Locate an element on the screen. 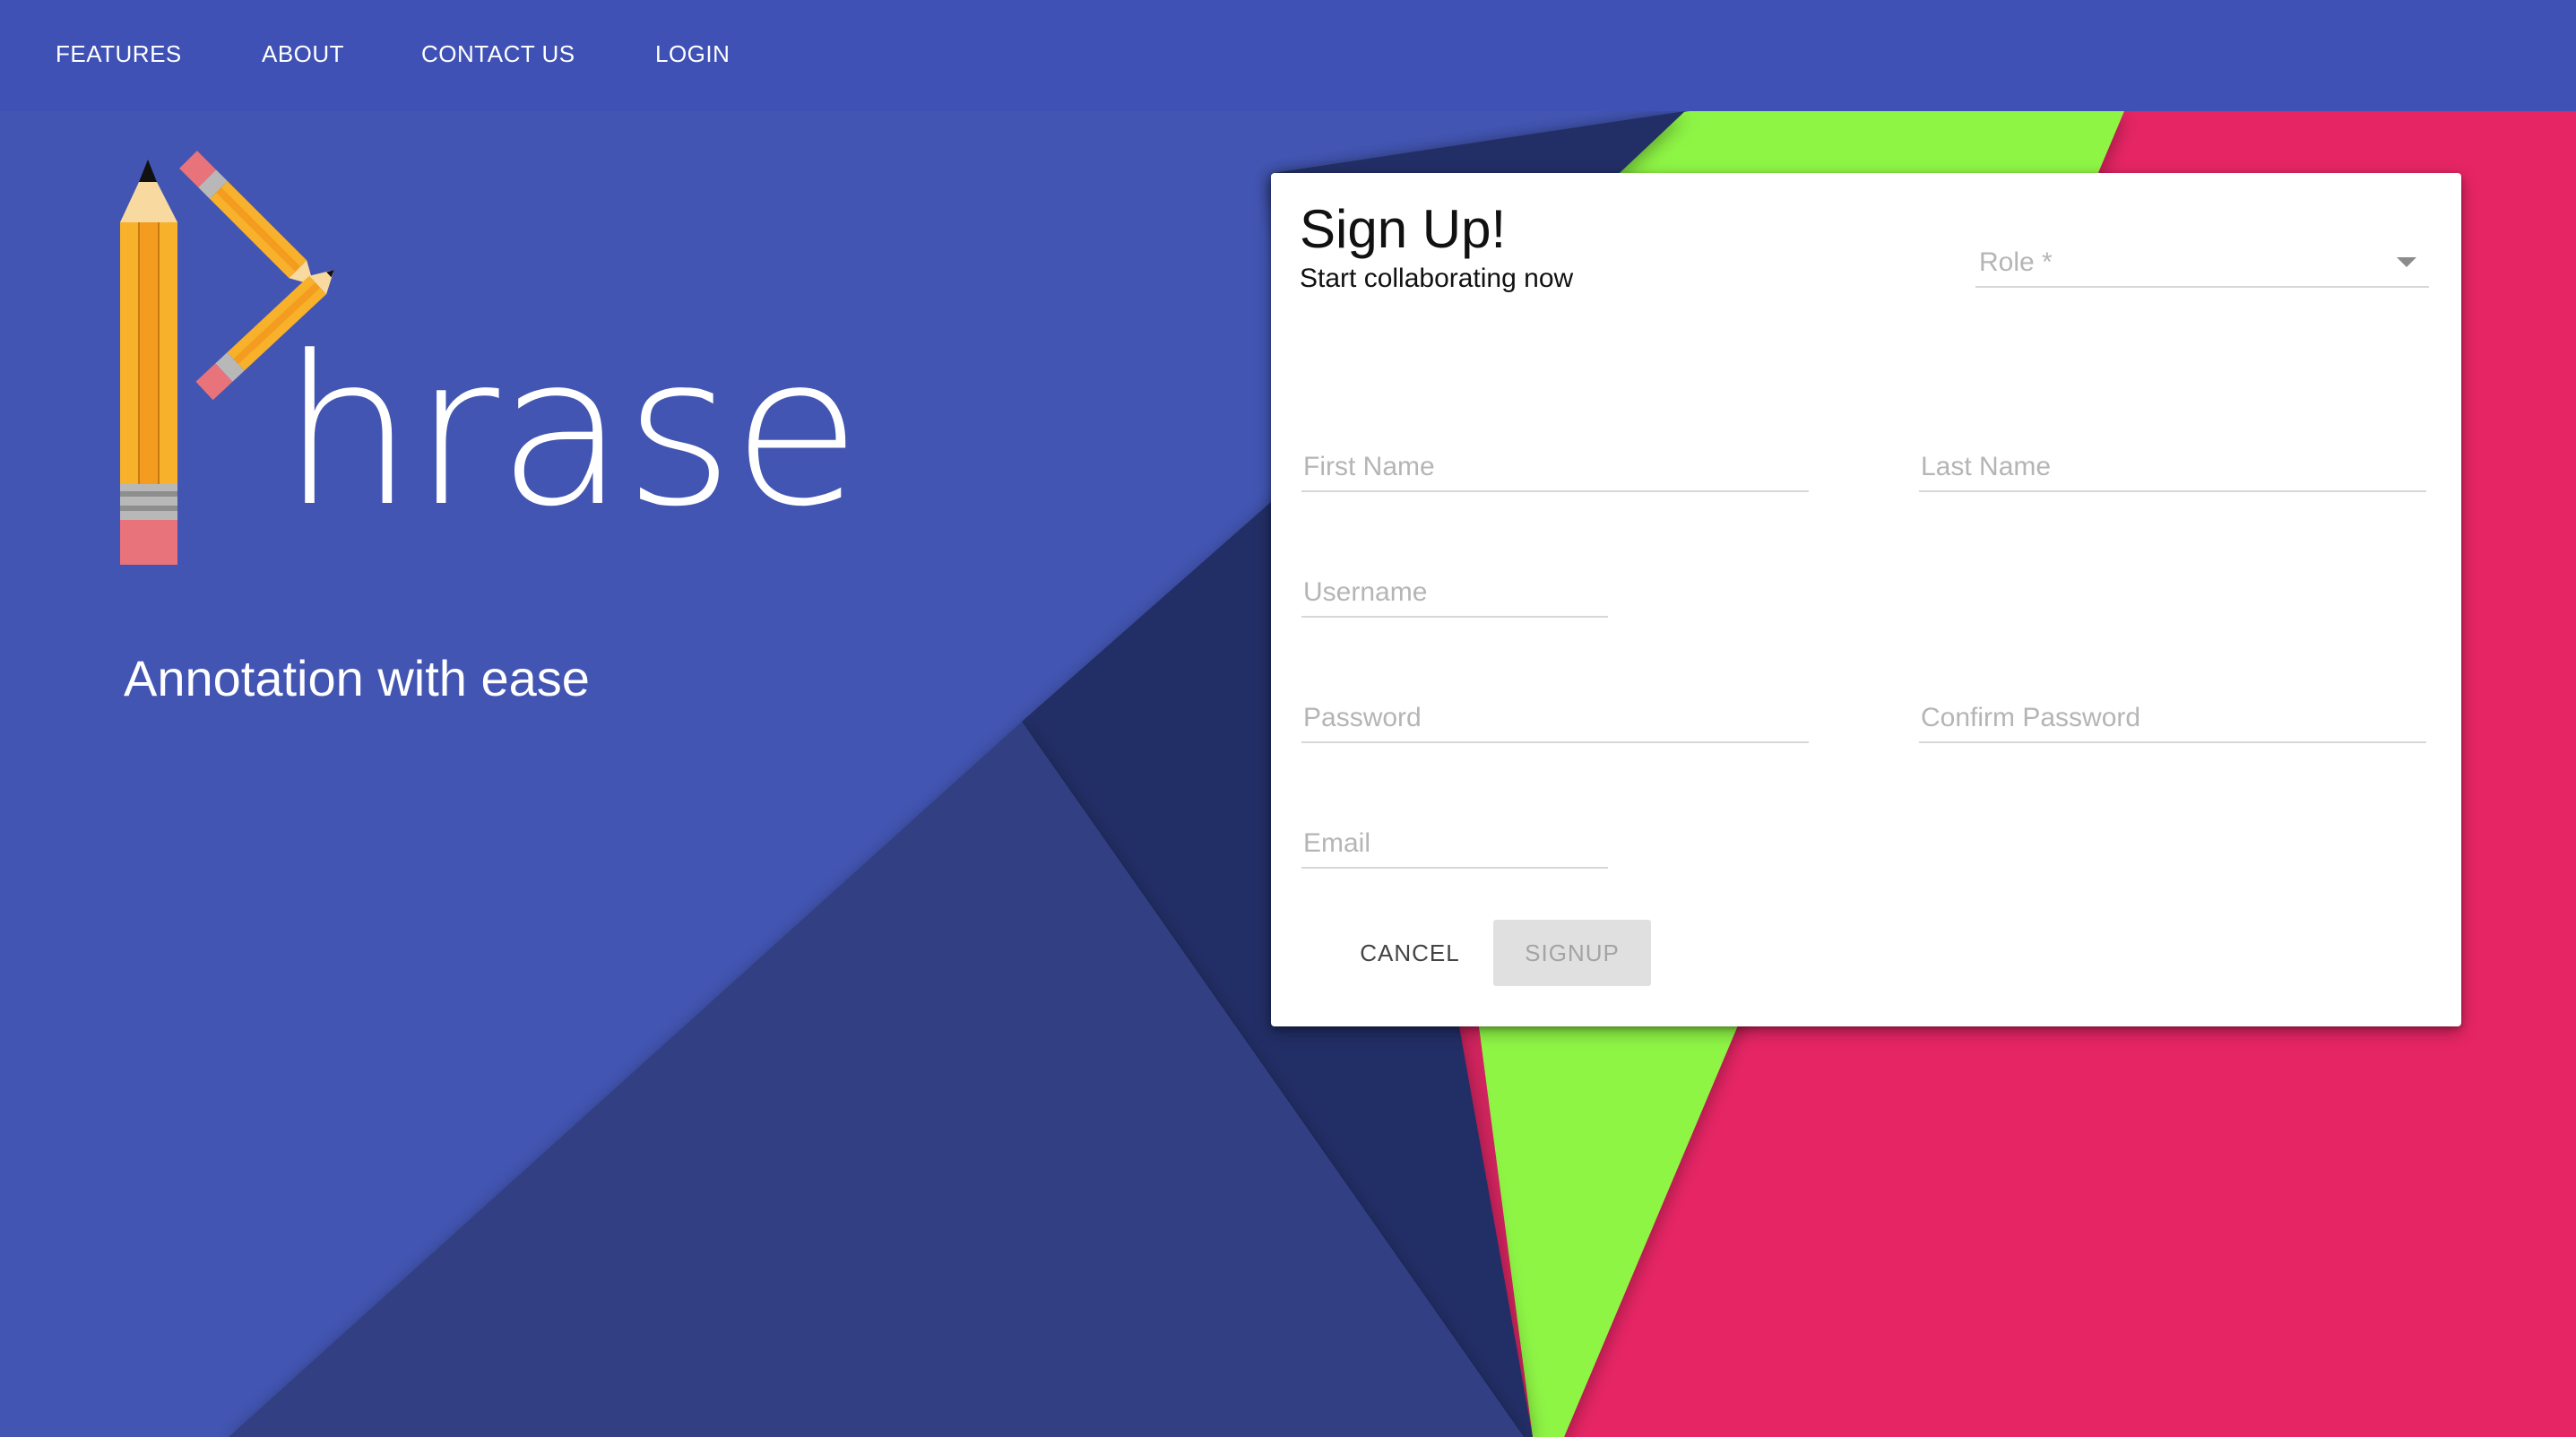 This screenshot has width=2576, height=1437. signup-subtitle: Start collaborating now is located at coordinates (1437, 278).